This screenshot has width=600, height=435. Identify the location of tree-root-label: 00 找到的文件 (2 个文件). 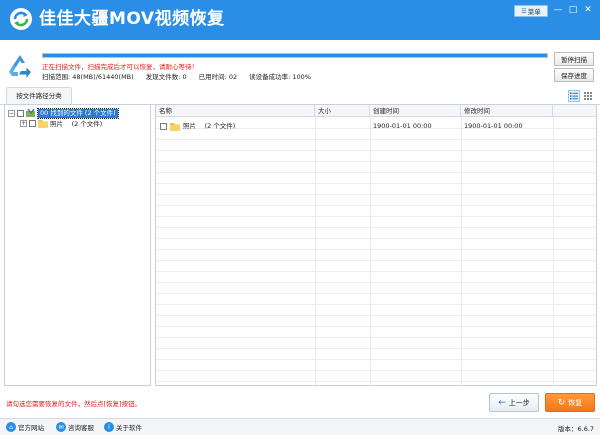
(78, 113).